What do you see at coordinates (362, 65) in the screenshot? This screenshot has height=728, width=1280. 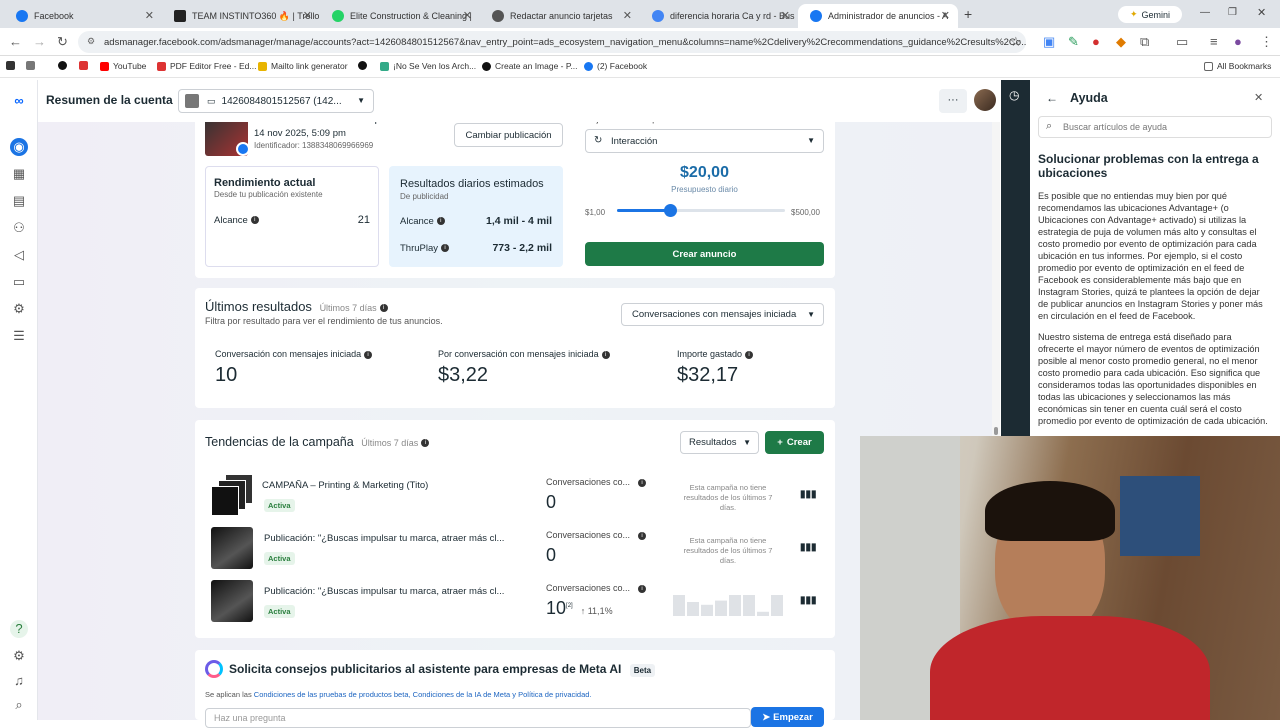 I see `bookmark-github` at bounding box center [362, 65].